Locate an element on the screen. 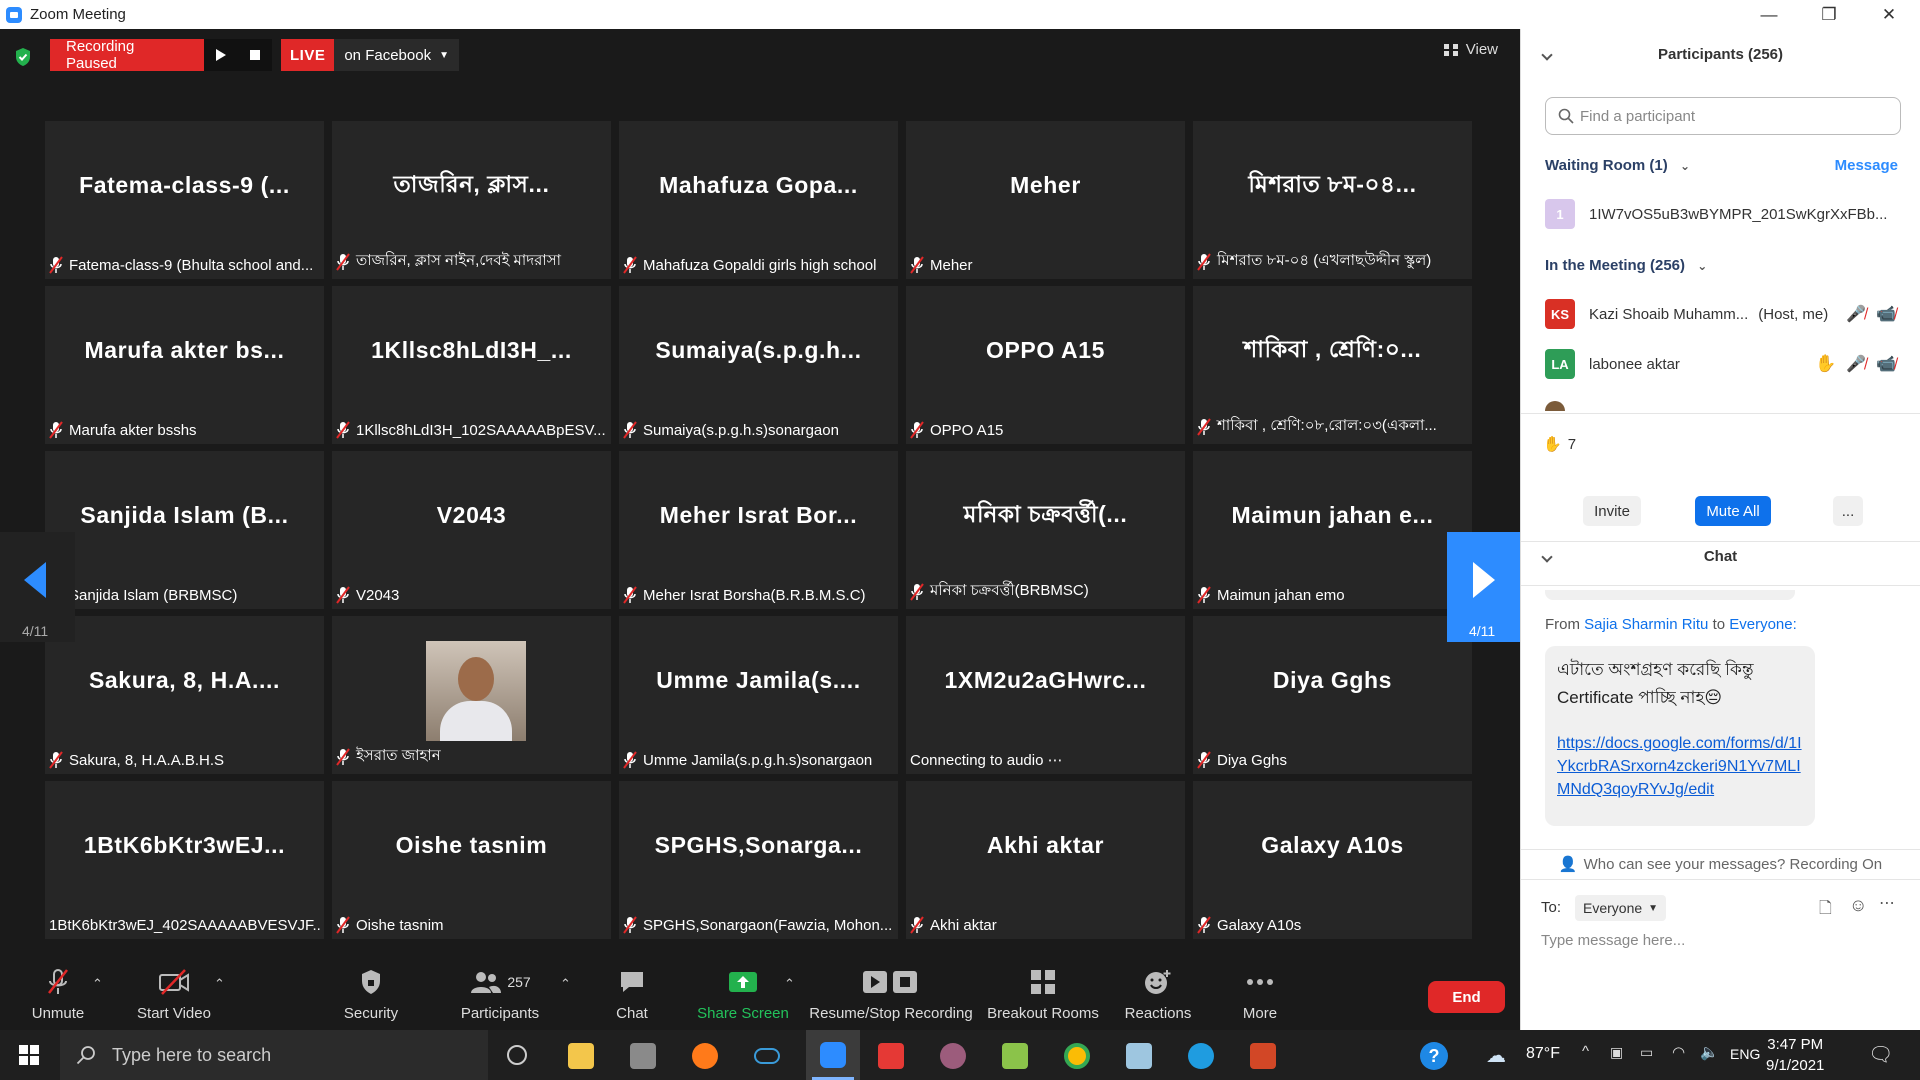 This screenshot has width=1920, height=1080. participant-tile: Meher Meher is located at coordinates (1045, 200).